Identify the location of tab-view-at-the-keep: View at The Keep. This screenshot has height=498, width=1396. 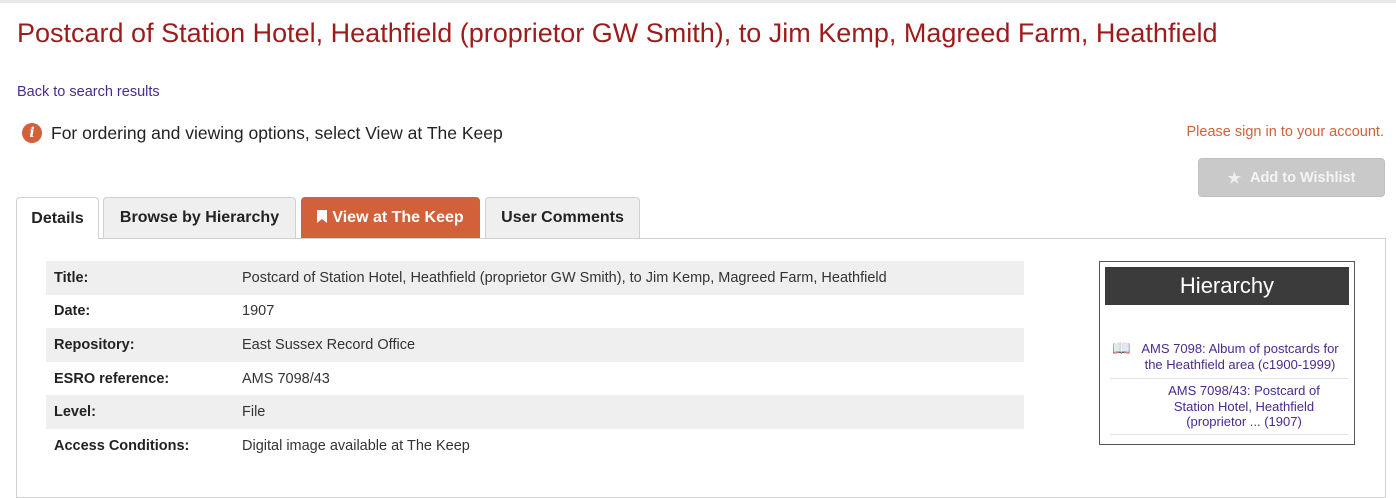
(390, 217).